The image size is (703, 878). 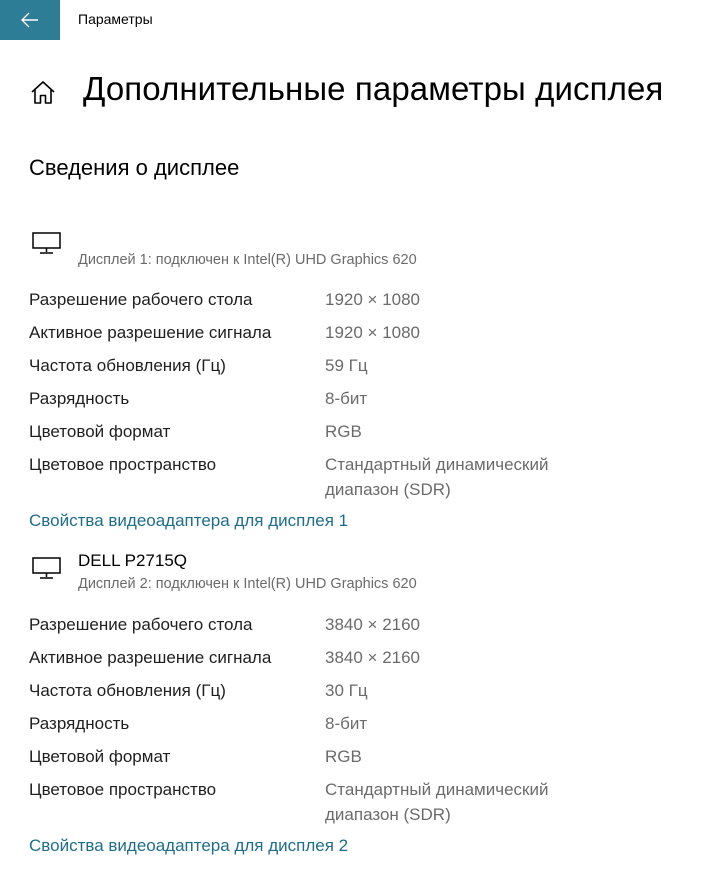 I want to click on display-name: DELL P2715Q, so click(x=132, y=560).